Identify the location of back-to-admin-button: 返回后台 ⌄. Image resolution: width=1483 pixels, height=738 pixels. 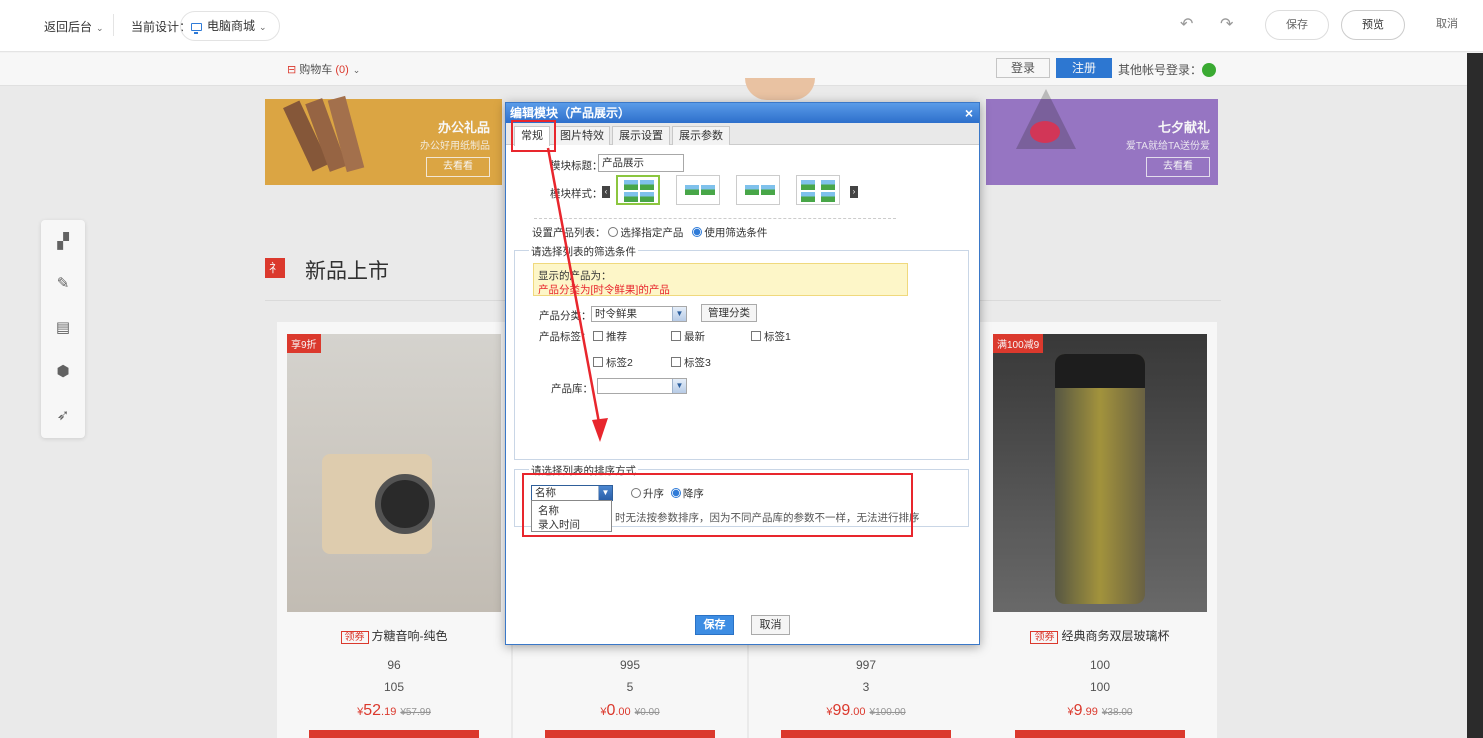
(74, 26).